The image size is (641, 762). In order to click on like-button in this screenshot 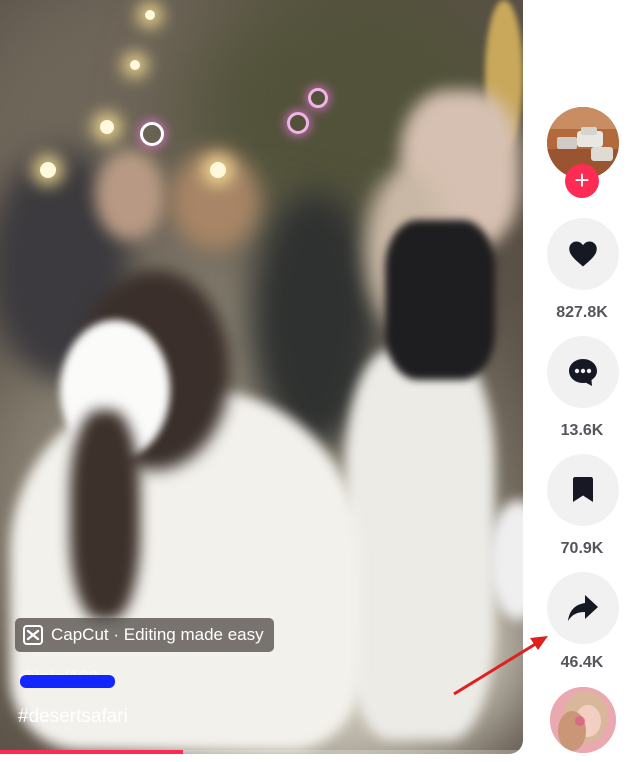, I will do `click(583, 254)`.